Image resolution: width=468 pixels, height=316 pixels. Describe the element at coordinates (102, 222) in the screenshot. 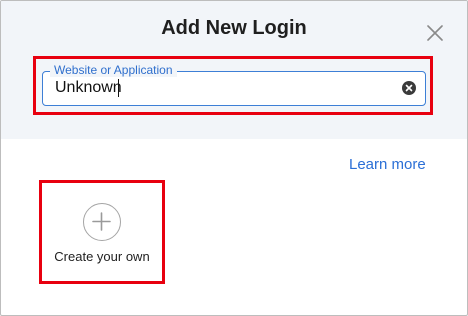

I see `plus-circle-icon` at that location.